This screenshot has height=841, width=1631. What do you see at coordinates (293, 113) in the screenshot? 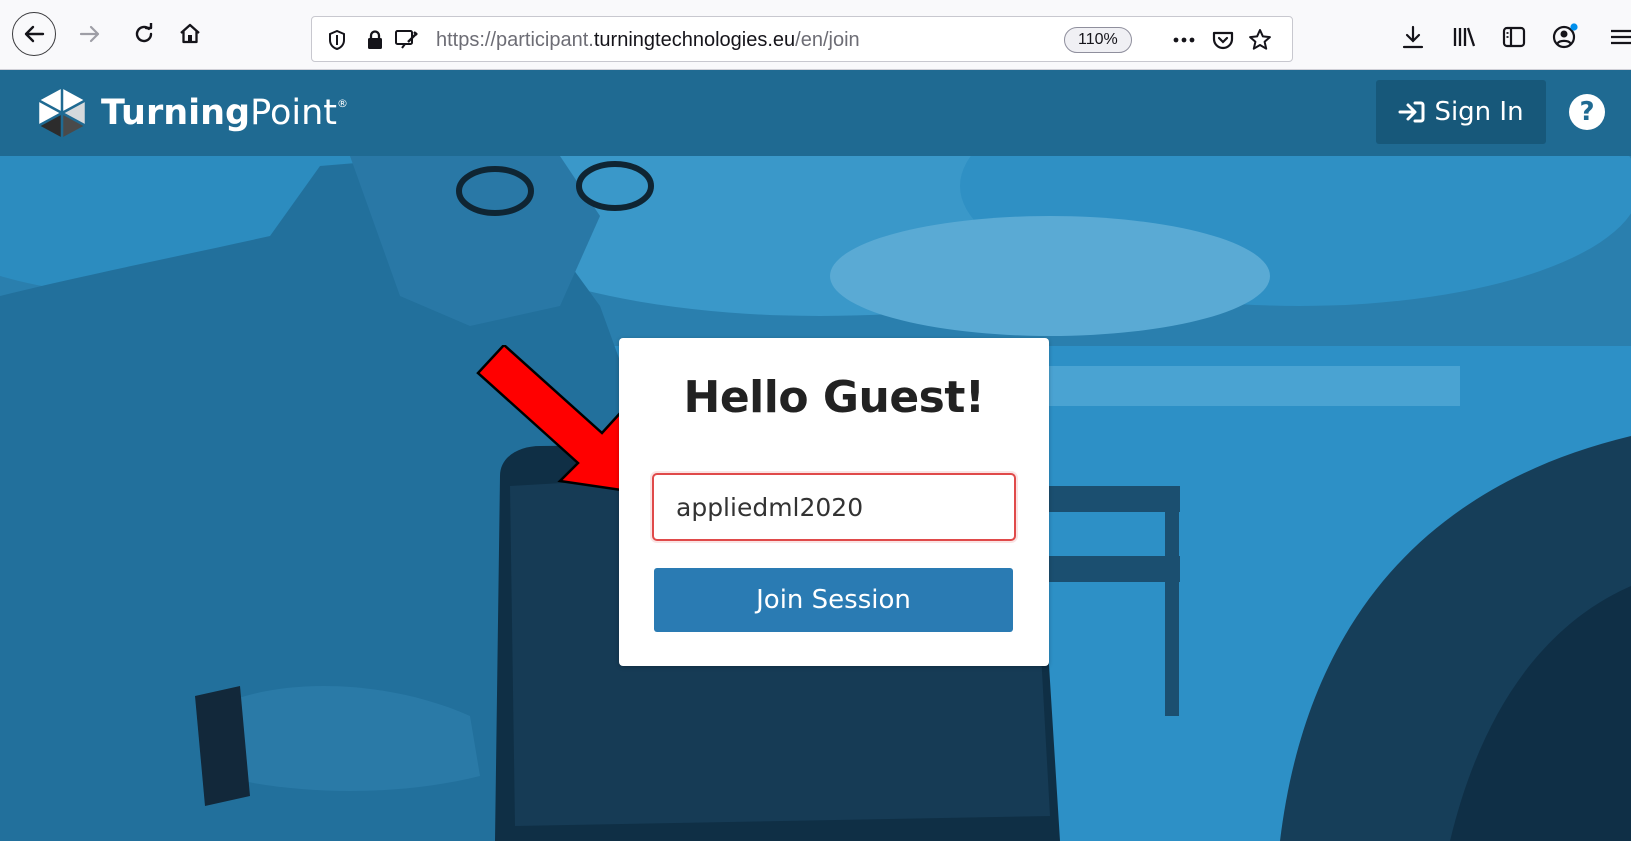
I see `brand-name-regular: Point` at bounding box center [293, 113].